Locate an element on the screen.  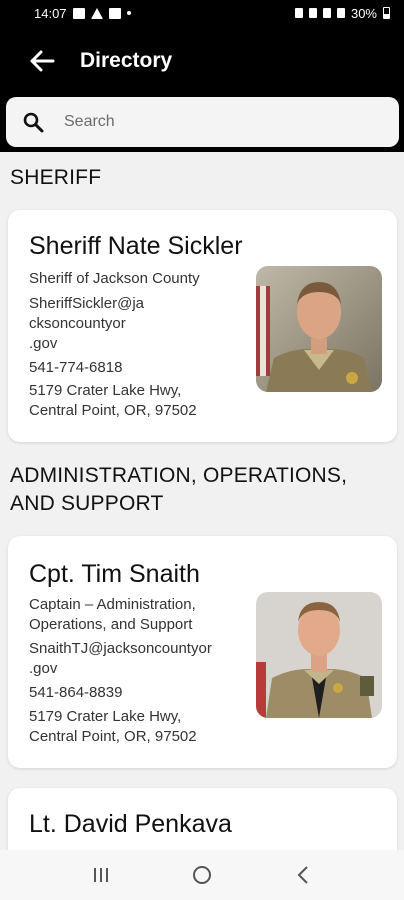
section-header-line: SHERIFF is located at coordinates (56, 177).